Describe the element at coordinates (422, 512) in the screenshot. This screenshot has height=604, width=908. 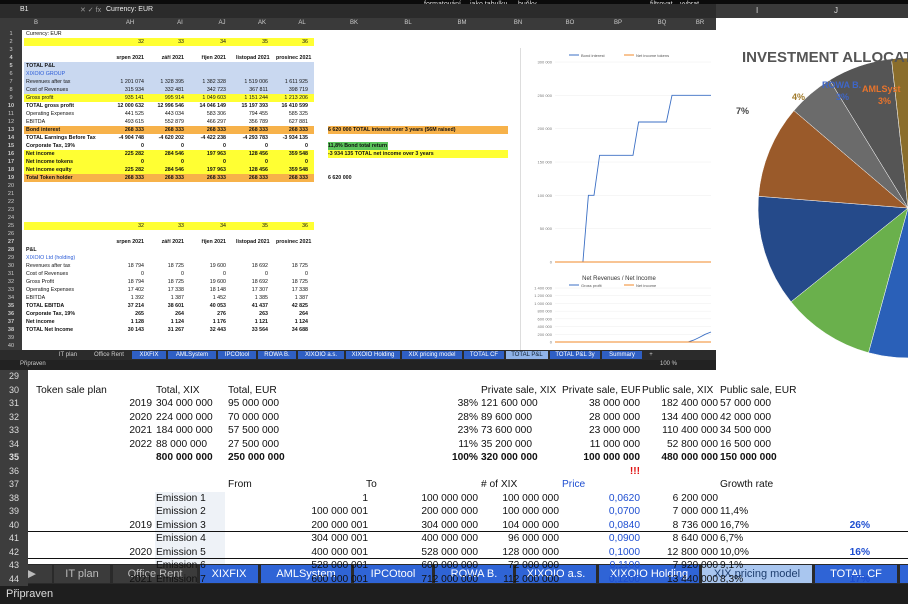
I see `cell: 200 000 000` at that location.